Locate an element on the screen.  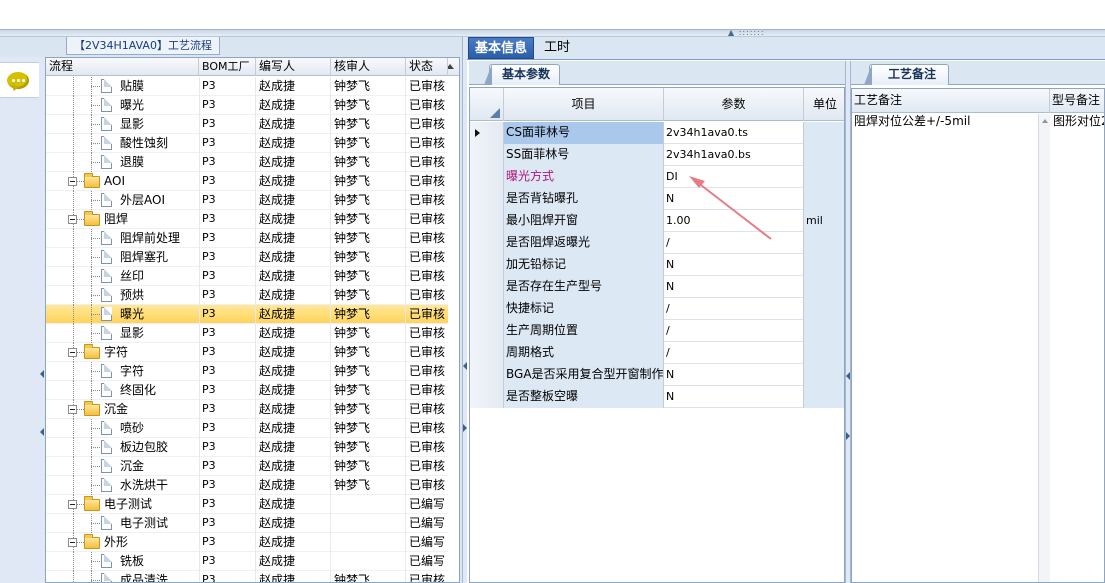
param-row: SS面菲林号 2v34h1ava0.bs is located at coordinates (657, 155).